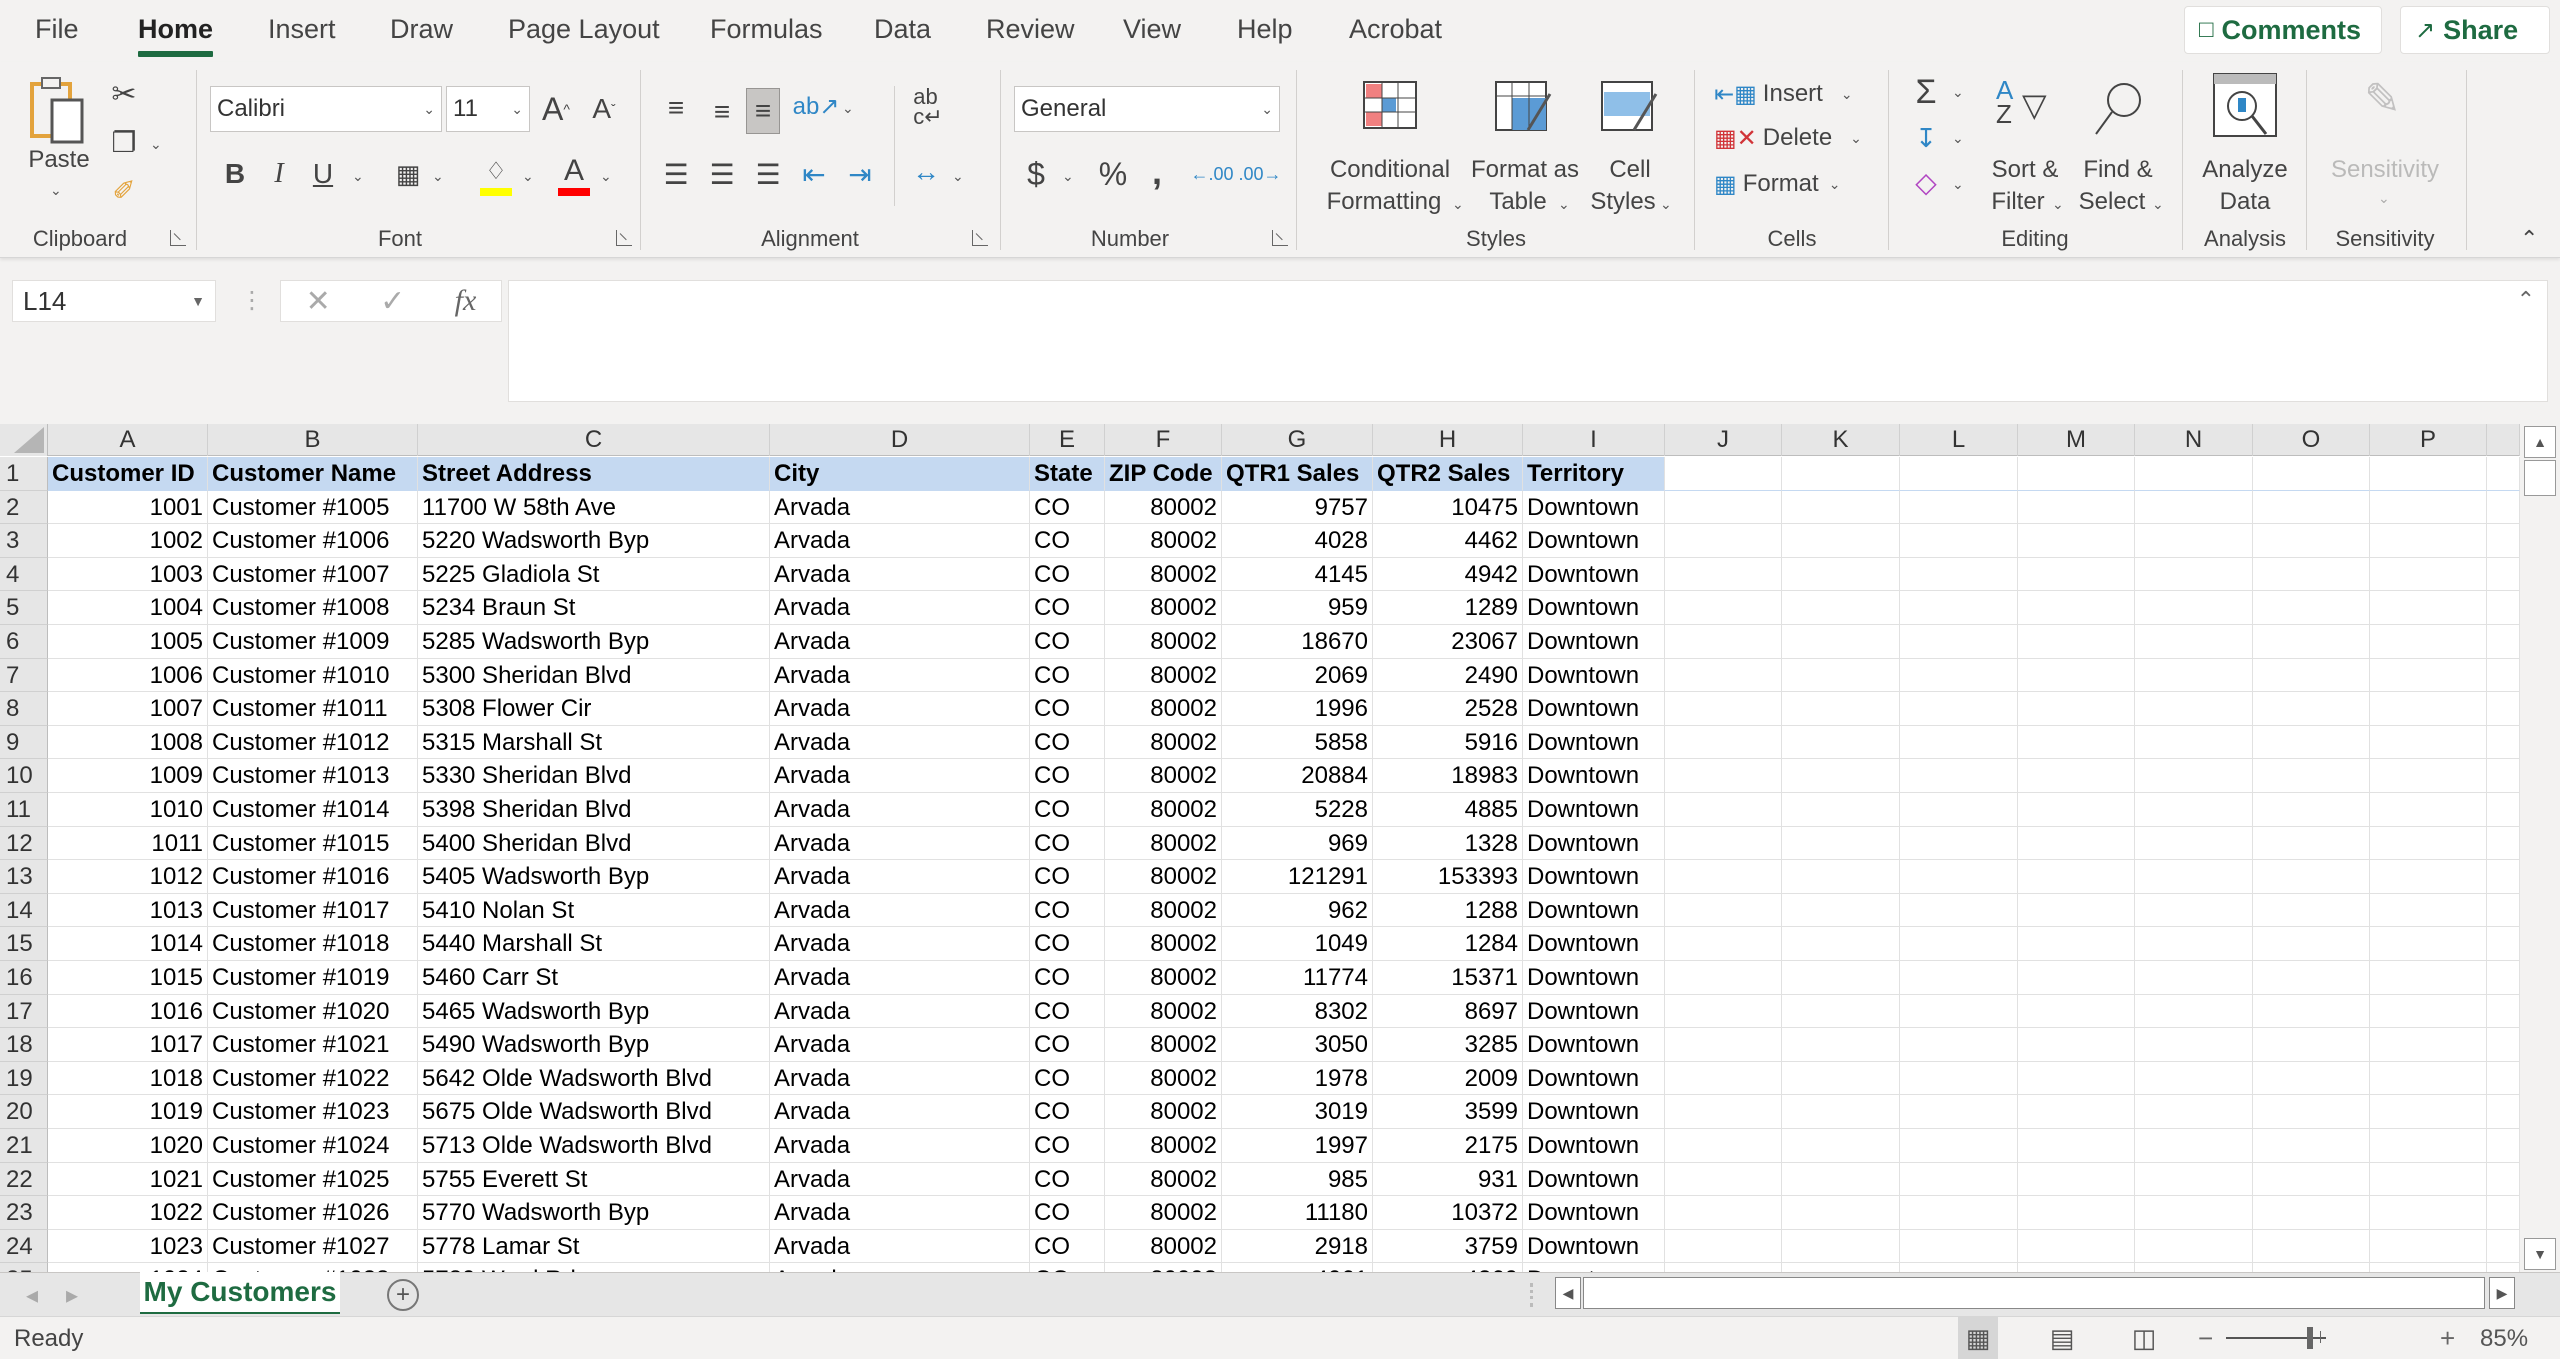  Describe the element at coordinates (313, 709) in the screenshot. I see `cell: Customer #1011` at that location.